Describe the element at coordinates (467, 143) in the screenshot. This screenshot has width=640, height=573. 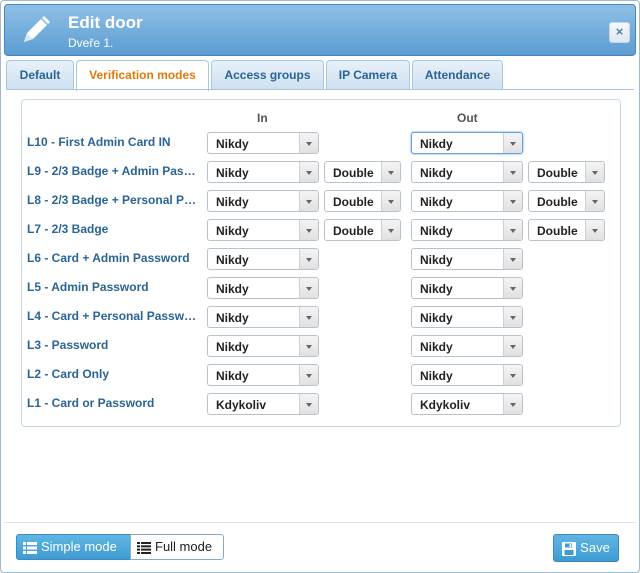
I see `l10-out-select: Nikdy` at that location.